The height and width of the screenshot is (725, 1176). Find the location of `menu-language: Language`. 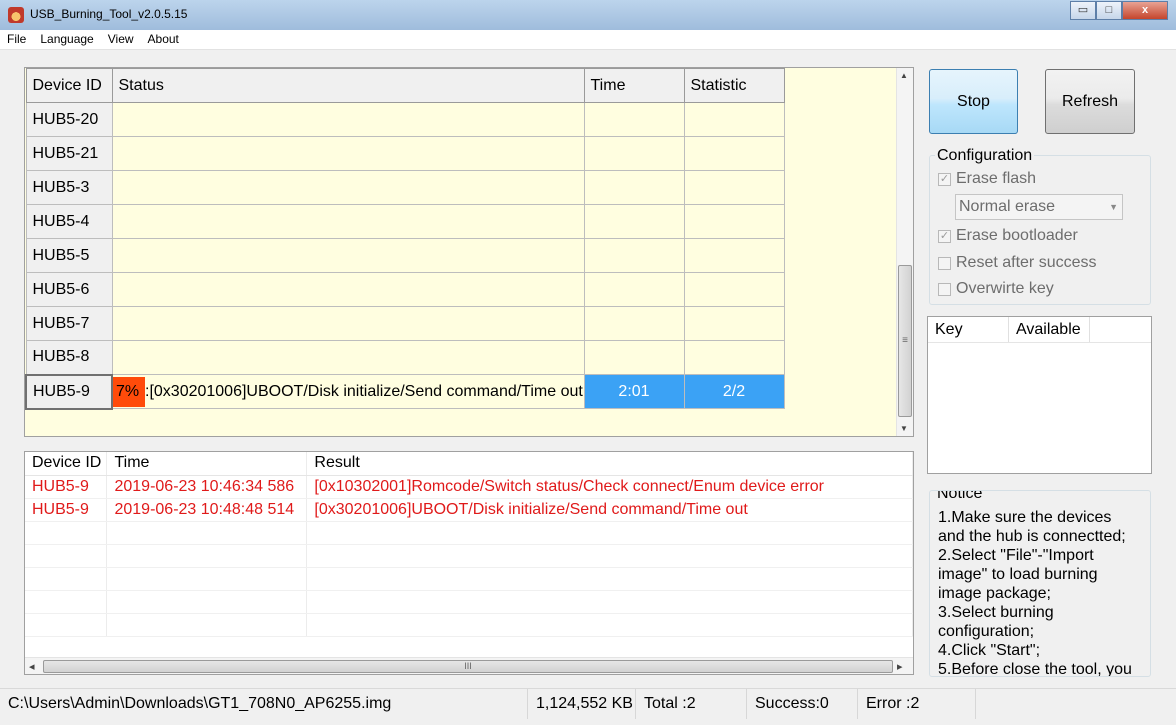

menu-language: Language is located at coordinates (66, 39).